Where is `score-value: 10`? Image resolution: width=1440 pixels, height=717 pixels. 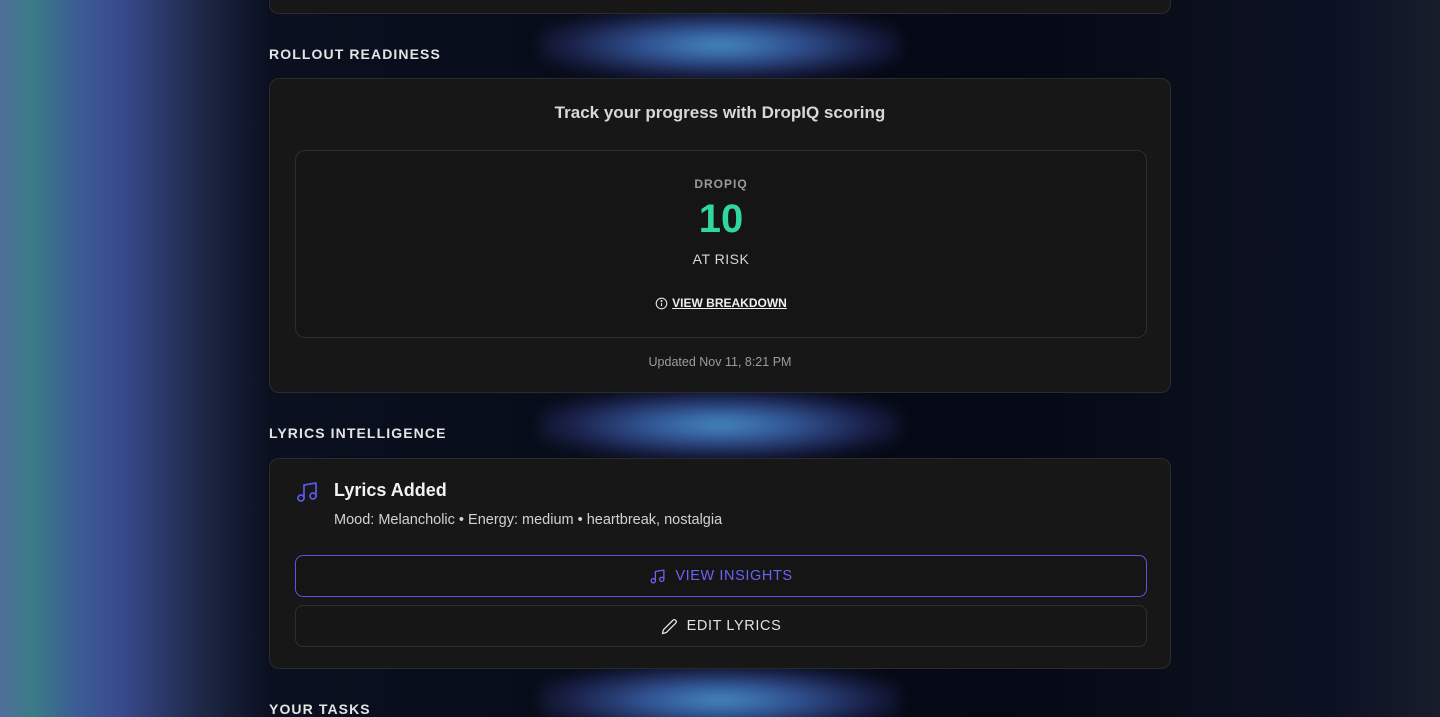 score-value: 10 is located at coordinates (721, 219).